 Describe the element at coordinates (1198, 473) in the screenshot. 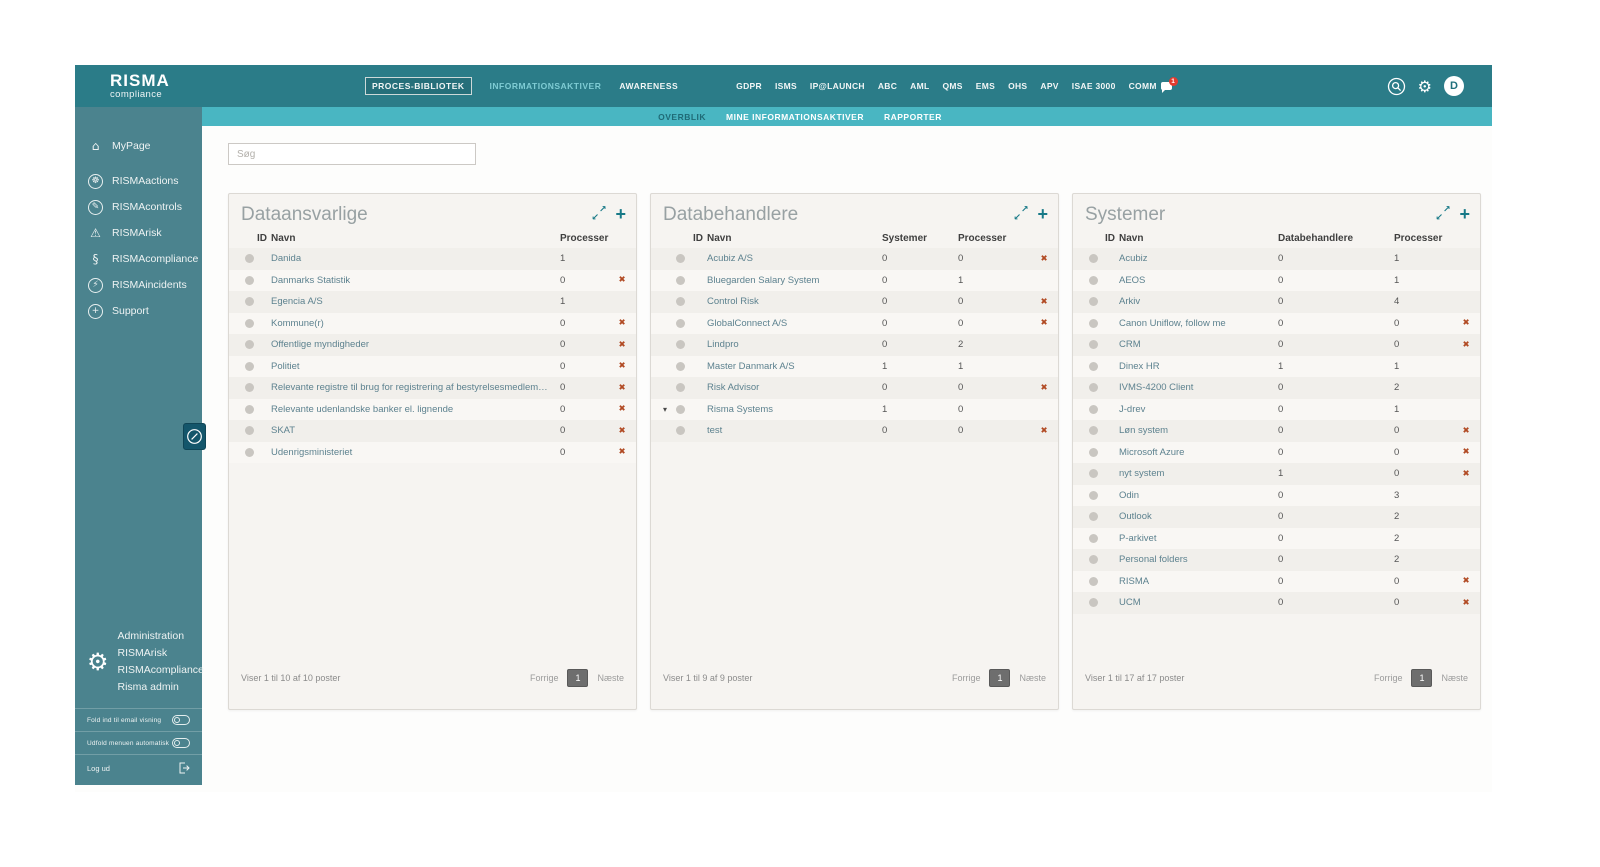

I see `row-name-link: nyt system` at that location.